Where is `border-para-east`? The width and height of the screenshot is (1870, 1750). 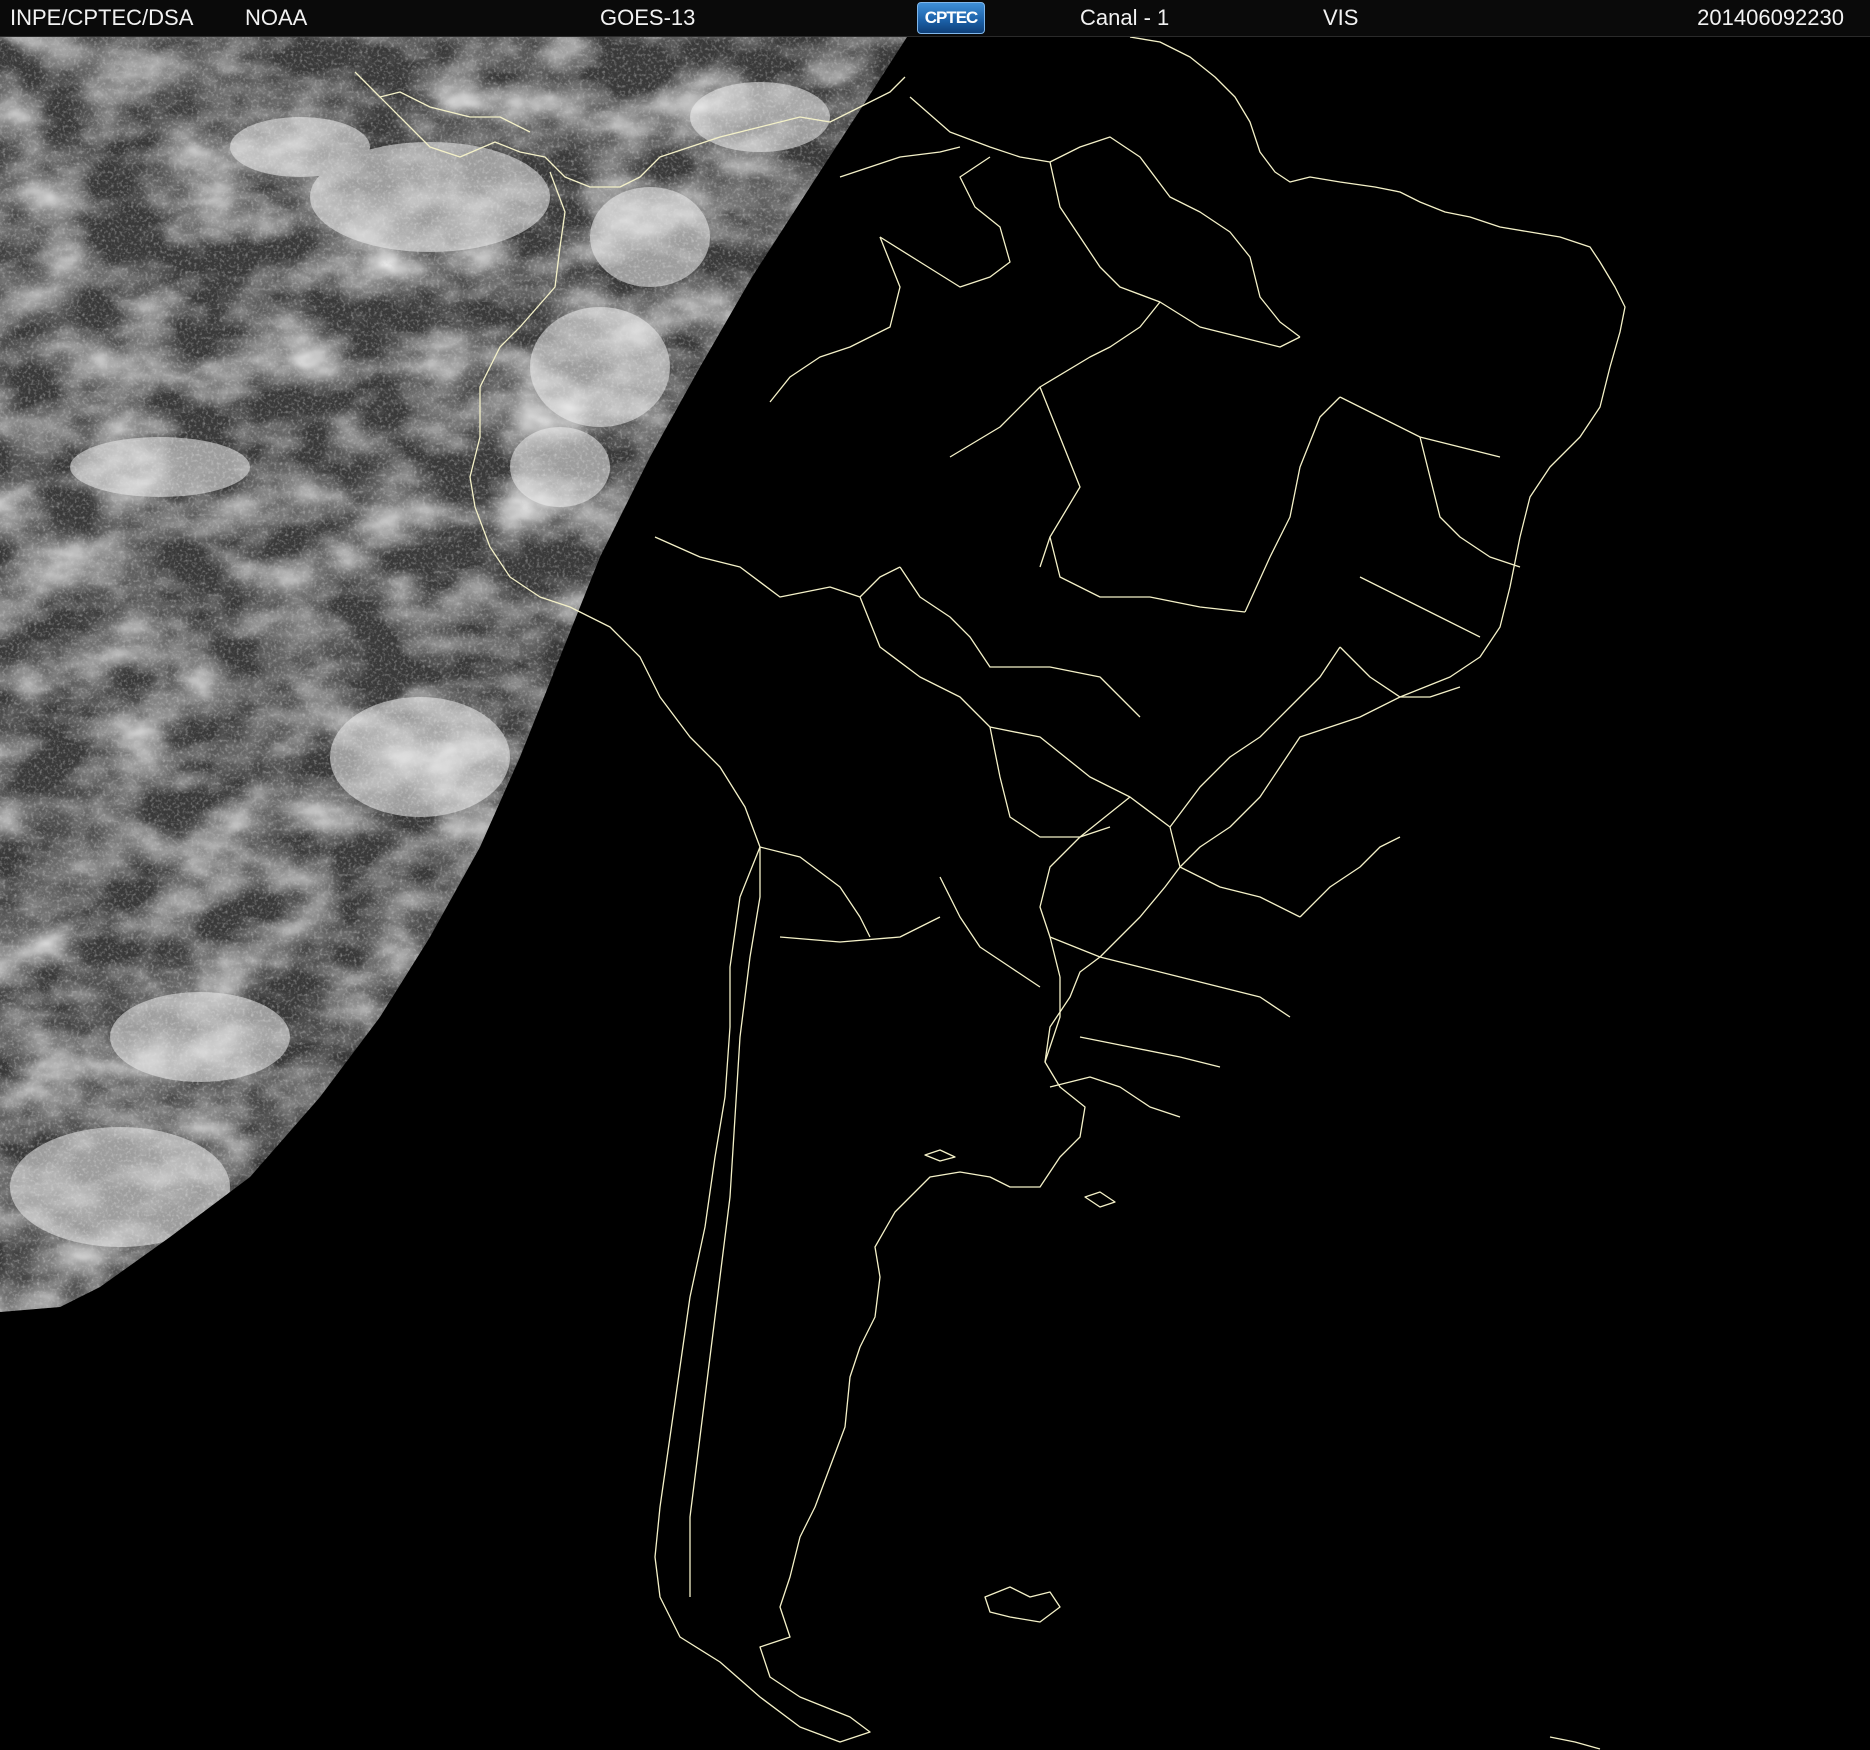
border-para-east is located at coordinates (1292, 504).